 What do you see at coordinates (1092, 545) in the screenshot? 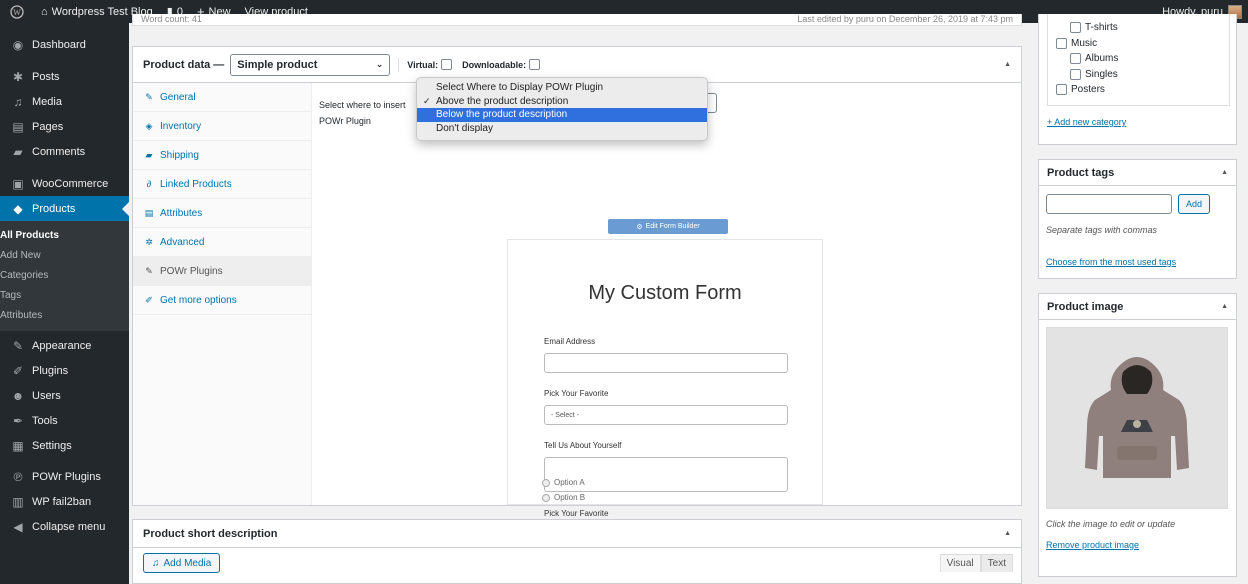
I see `remove-product-image-link: Remove product image` at bounding box center [1092, 545].